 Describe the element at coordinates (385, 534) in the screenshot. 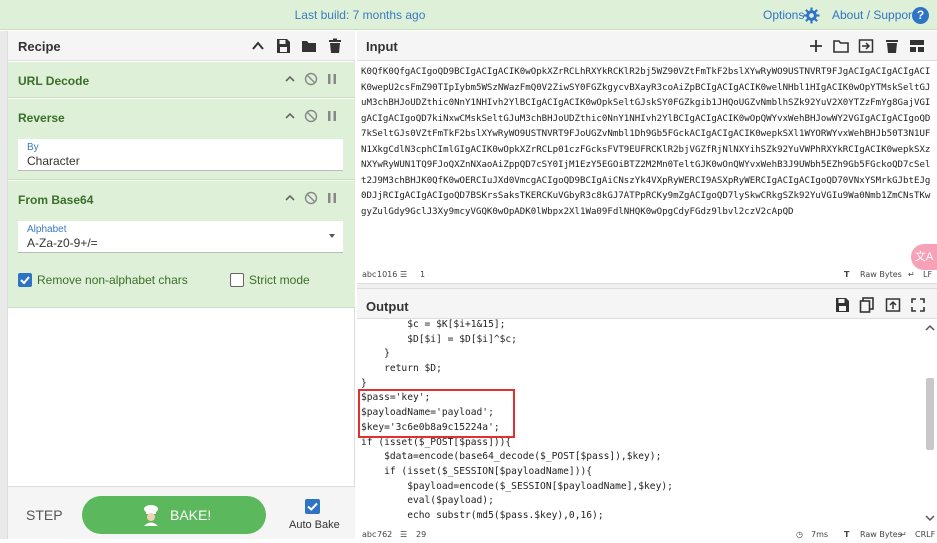

I see `output-char-count: 762` at that location.